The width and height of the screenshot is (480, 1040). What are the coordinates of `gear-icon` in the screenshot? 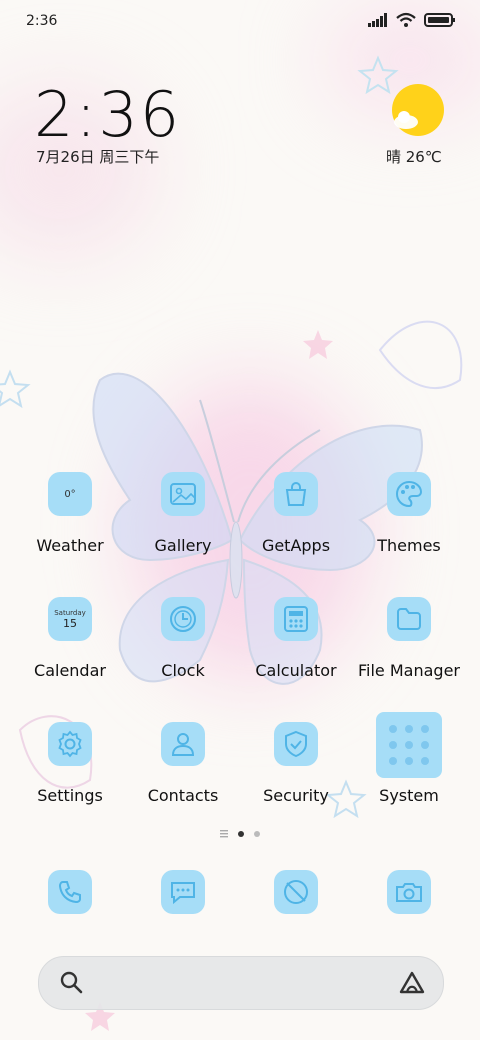 It's located at (70, 744).